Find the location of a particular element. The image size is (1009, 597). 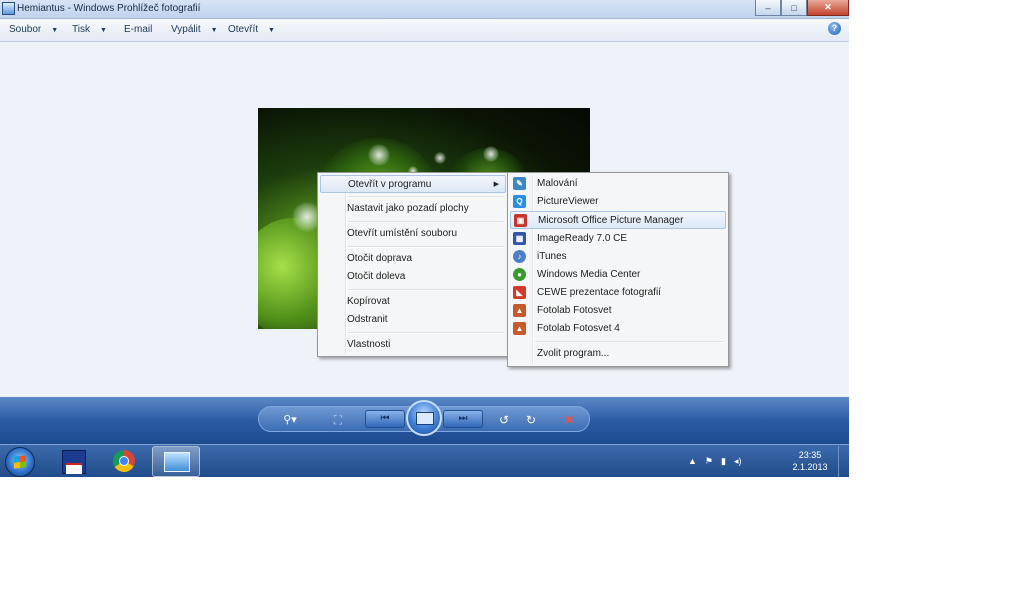

show-desktop-button is located at coordinates (843, 461).